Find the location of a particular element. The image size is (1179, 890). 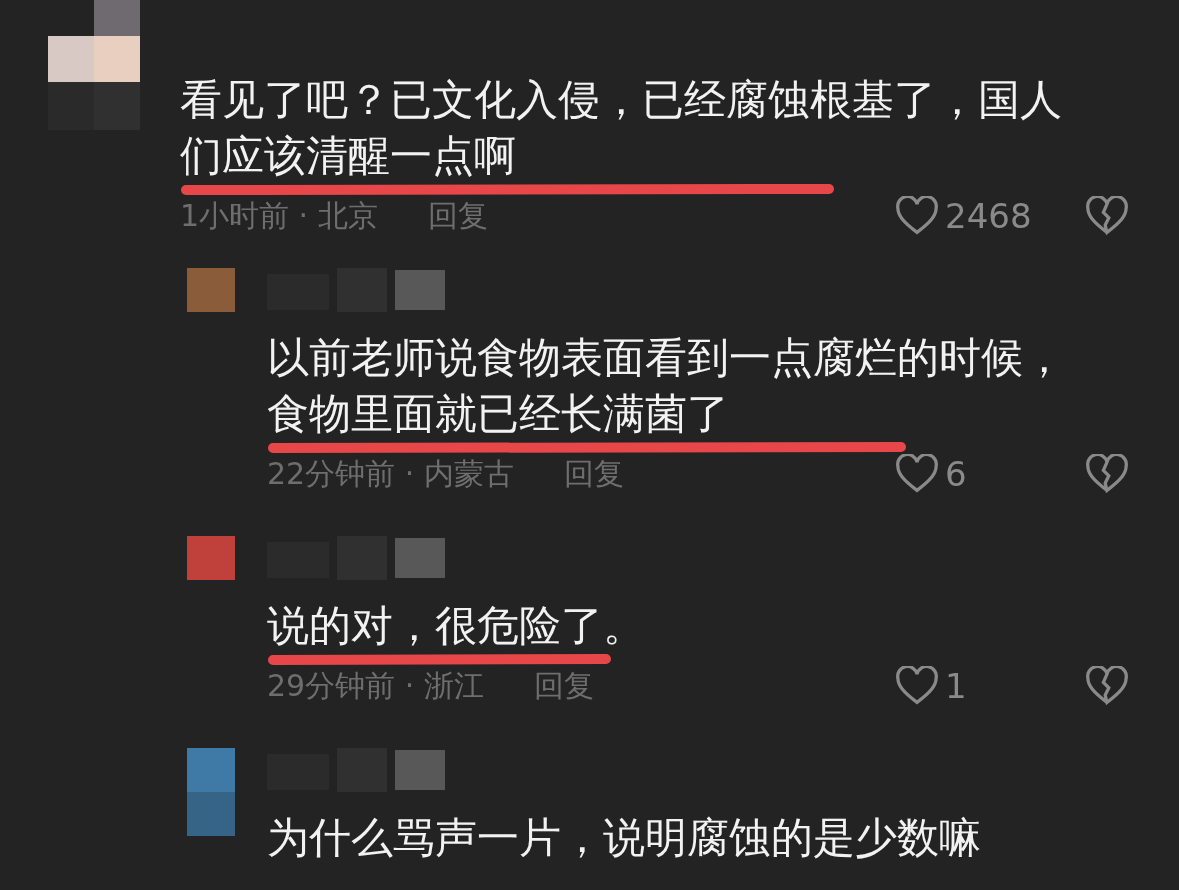

comment-time: 22分钟前 · 内蒙古 is located at coordinates (390, 473).